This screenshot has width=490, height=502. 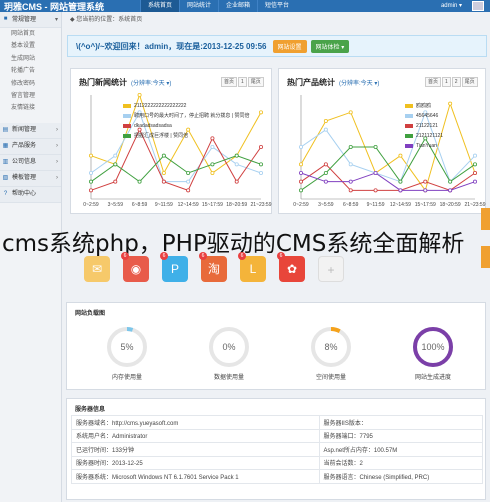 What do you see at coordinates (30, 194) in the screenshot?
I see `sidebar-group-help: ? 帮助中心` at bounding box center [30, 194].